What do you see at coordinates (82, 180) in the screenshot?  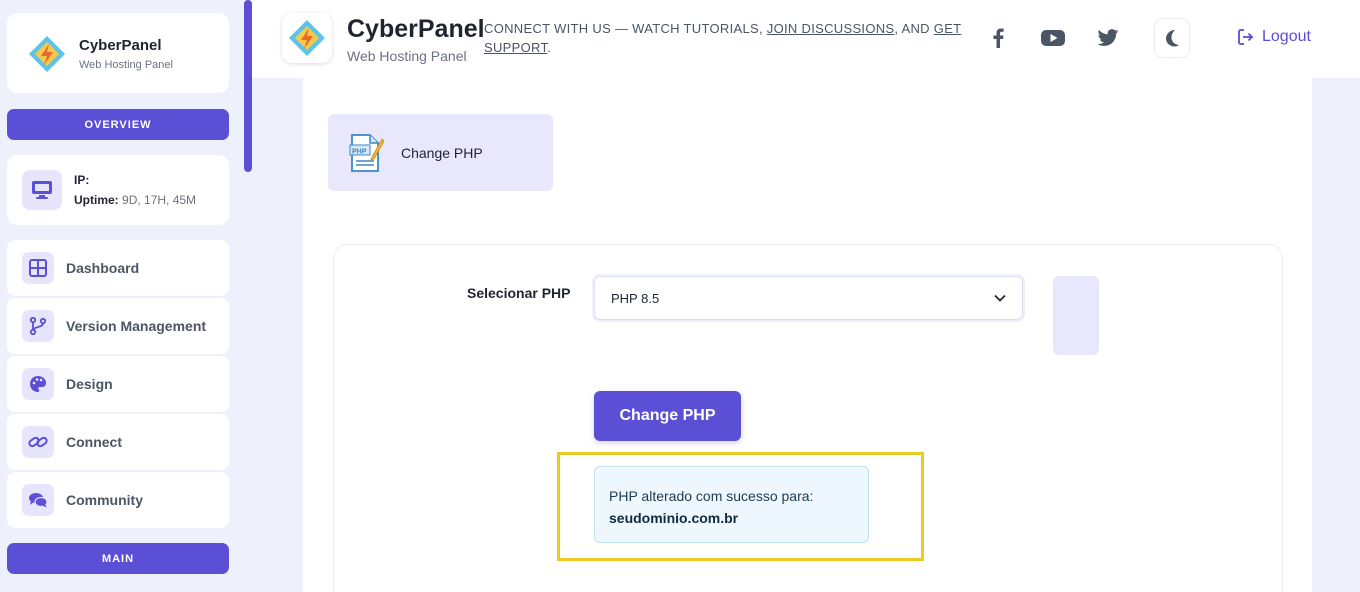 I see `ip-label: IP:` at bounding box center [82, 180].